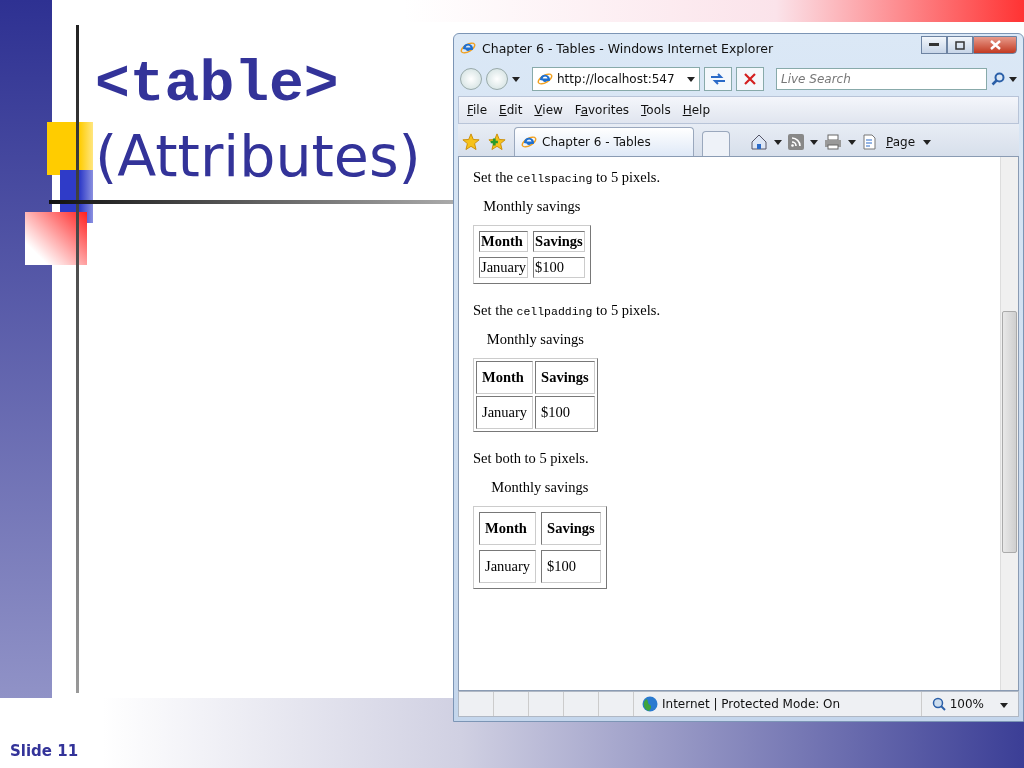 The height and width of the screenshot is (768, 1024). I want to click on ie-logo-icon, so click(468, 48).